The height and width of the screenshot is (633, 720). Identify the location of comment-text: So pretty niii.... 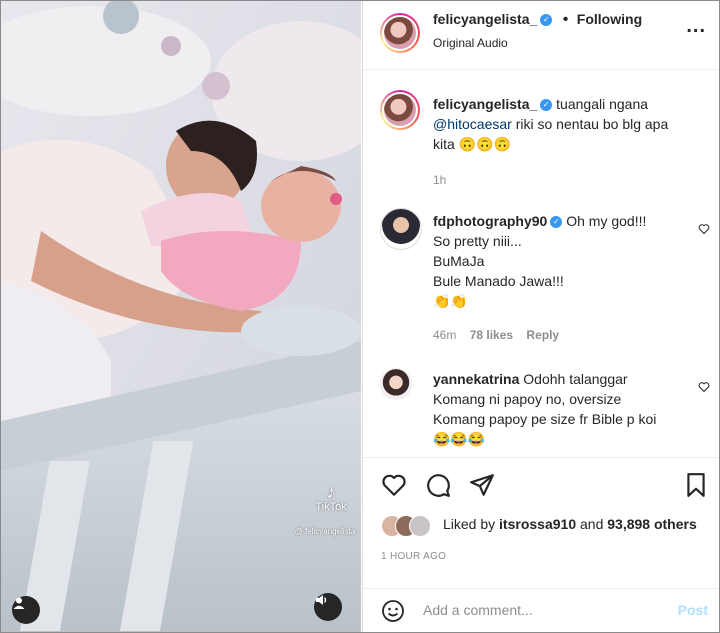
(477, 241).